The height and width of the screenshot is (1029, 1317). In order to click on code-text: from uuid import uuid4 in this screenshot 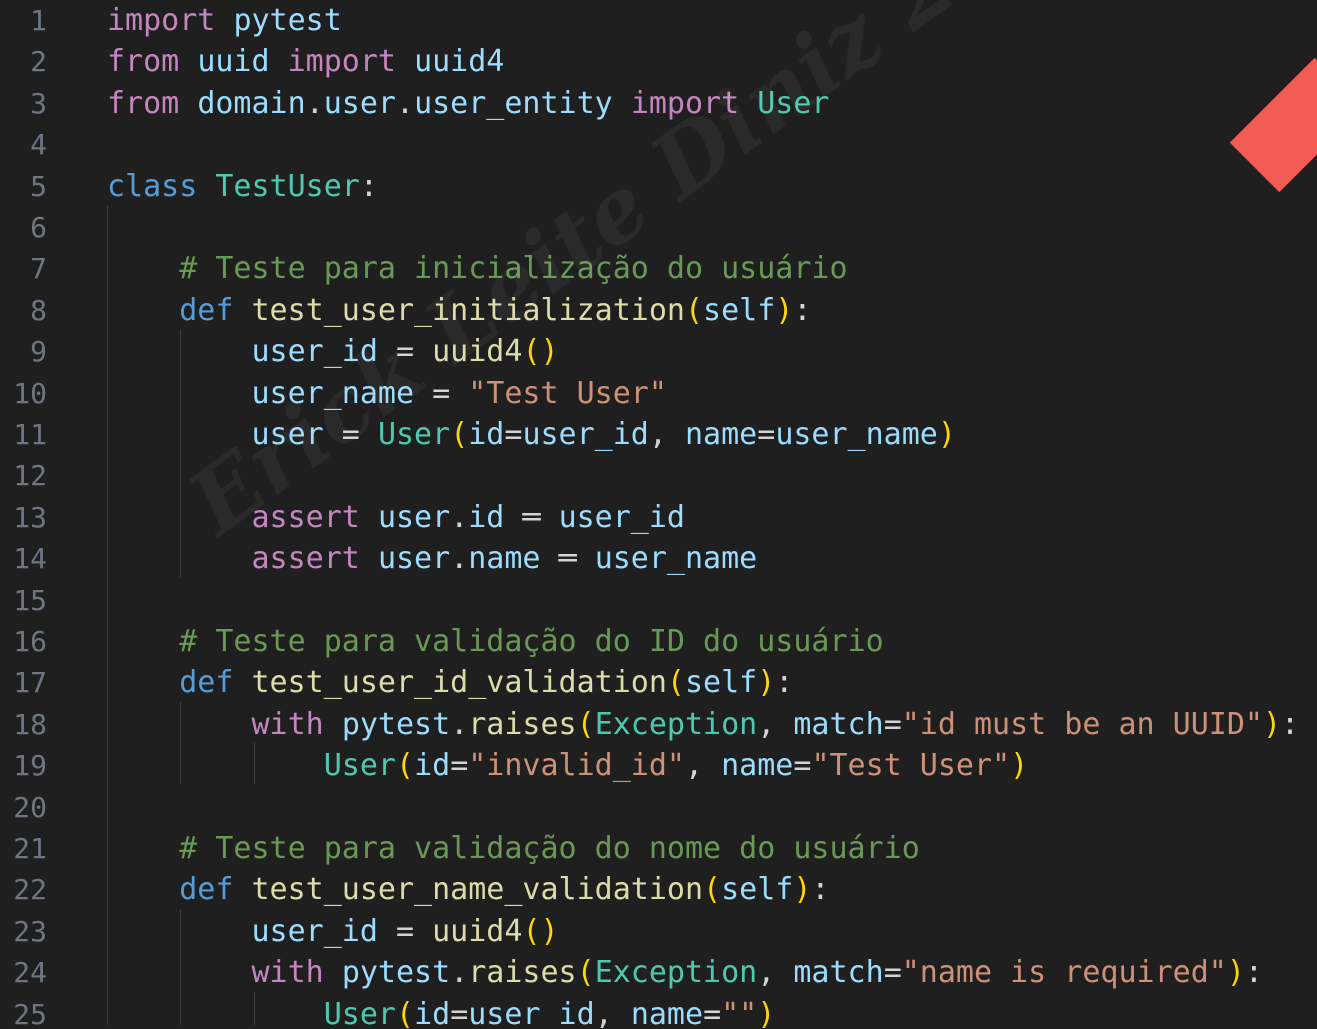, I will do `click(305, 61)`.